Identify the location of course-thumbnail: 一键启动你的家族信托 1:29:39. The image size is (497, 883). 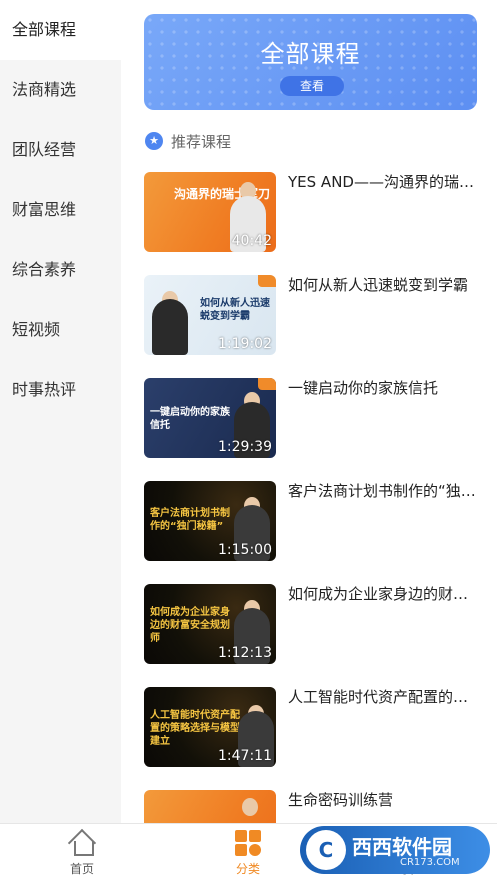
(210, 418).